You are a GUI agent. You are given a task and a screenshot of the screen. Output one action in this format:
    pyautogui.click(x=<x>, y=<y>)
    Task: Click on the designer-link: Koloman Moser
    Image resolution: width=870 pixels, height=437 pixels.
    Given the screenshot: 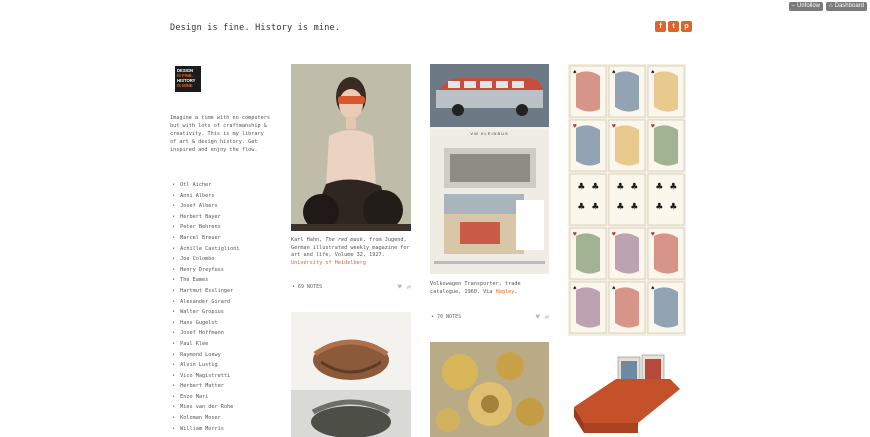 What is the action you would take?
    pyautogui.click(x=205, y=418)
    